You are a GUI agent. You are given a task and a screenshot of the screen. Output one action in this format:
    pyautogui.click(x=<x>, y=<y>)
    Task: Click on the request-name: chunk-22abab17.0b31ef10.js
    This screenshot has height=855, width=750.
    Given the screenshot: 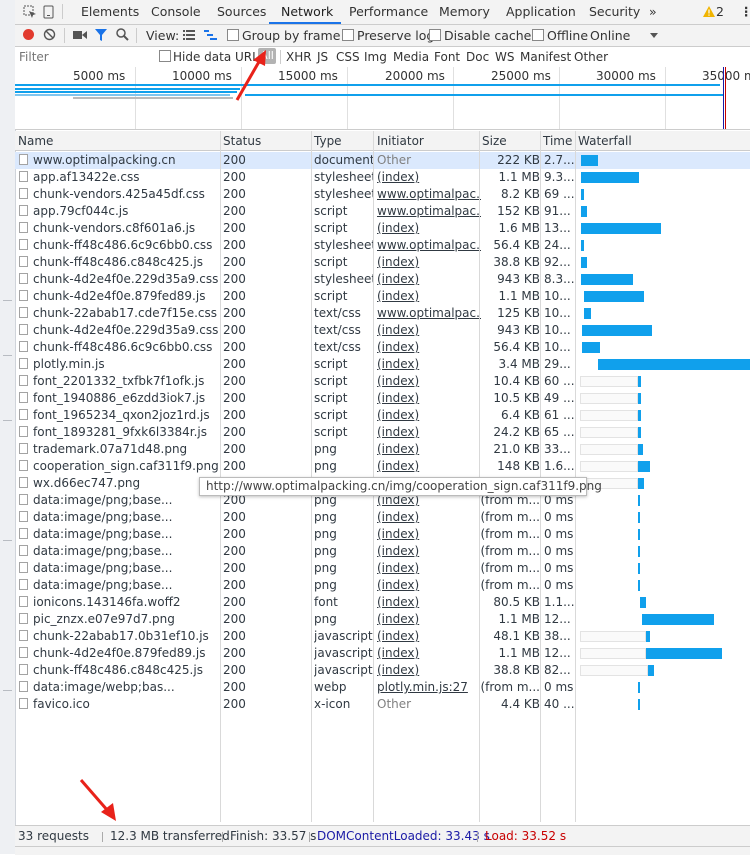 What is the action you would take?
    pyautogui.click(x=126, y=636)
    